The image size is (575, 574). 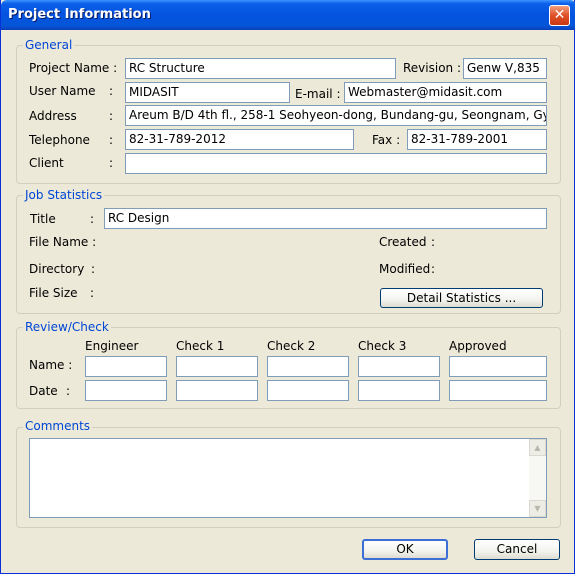 What do you see at coordinates (291, 346) in the screenshot?
I see `check2-header: Check 2` at bounding box center [291, 346].